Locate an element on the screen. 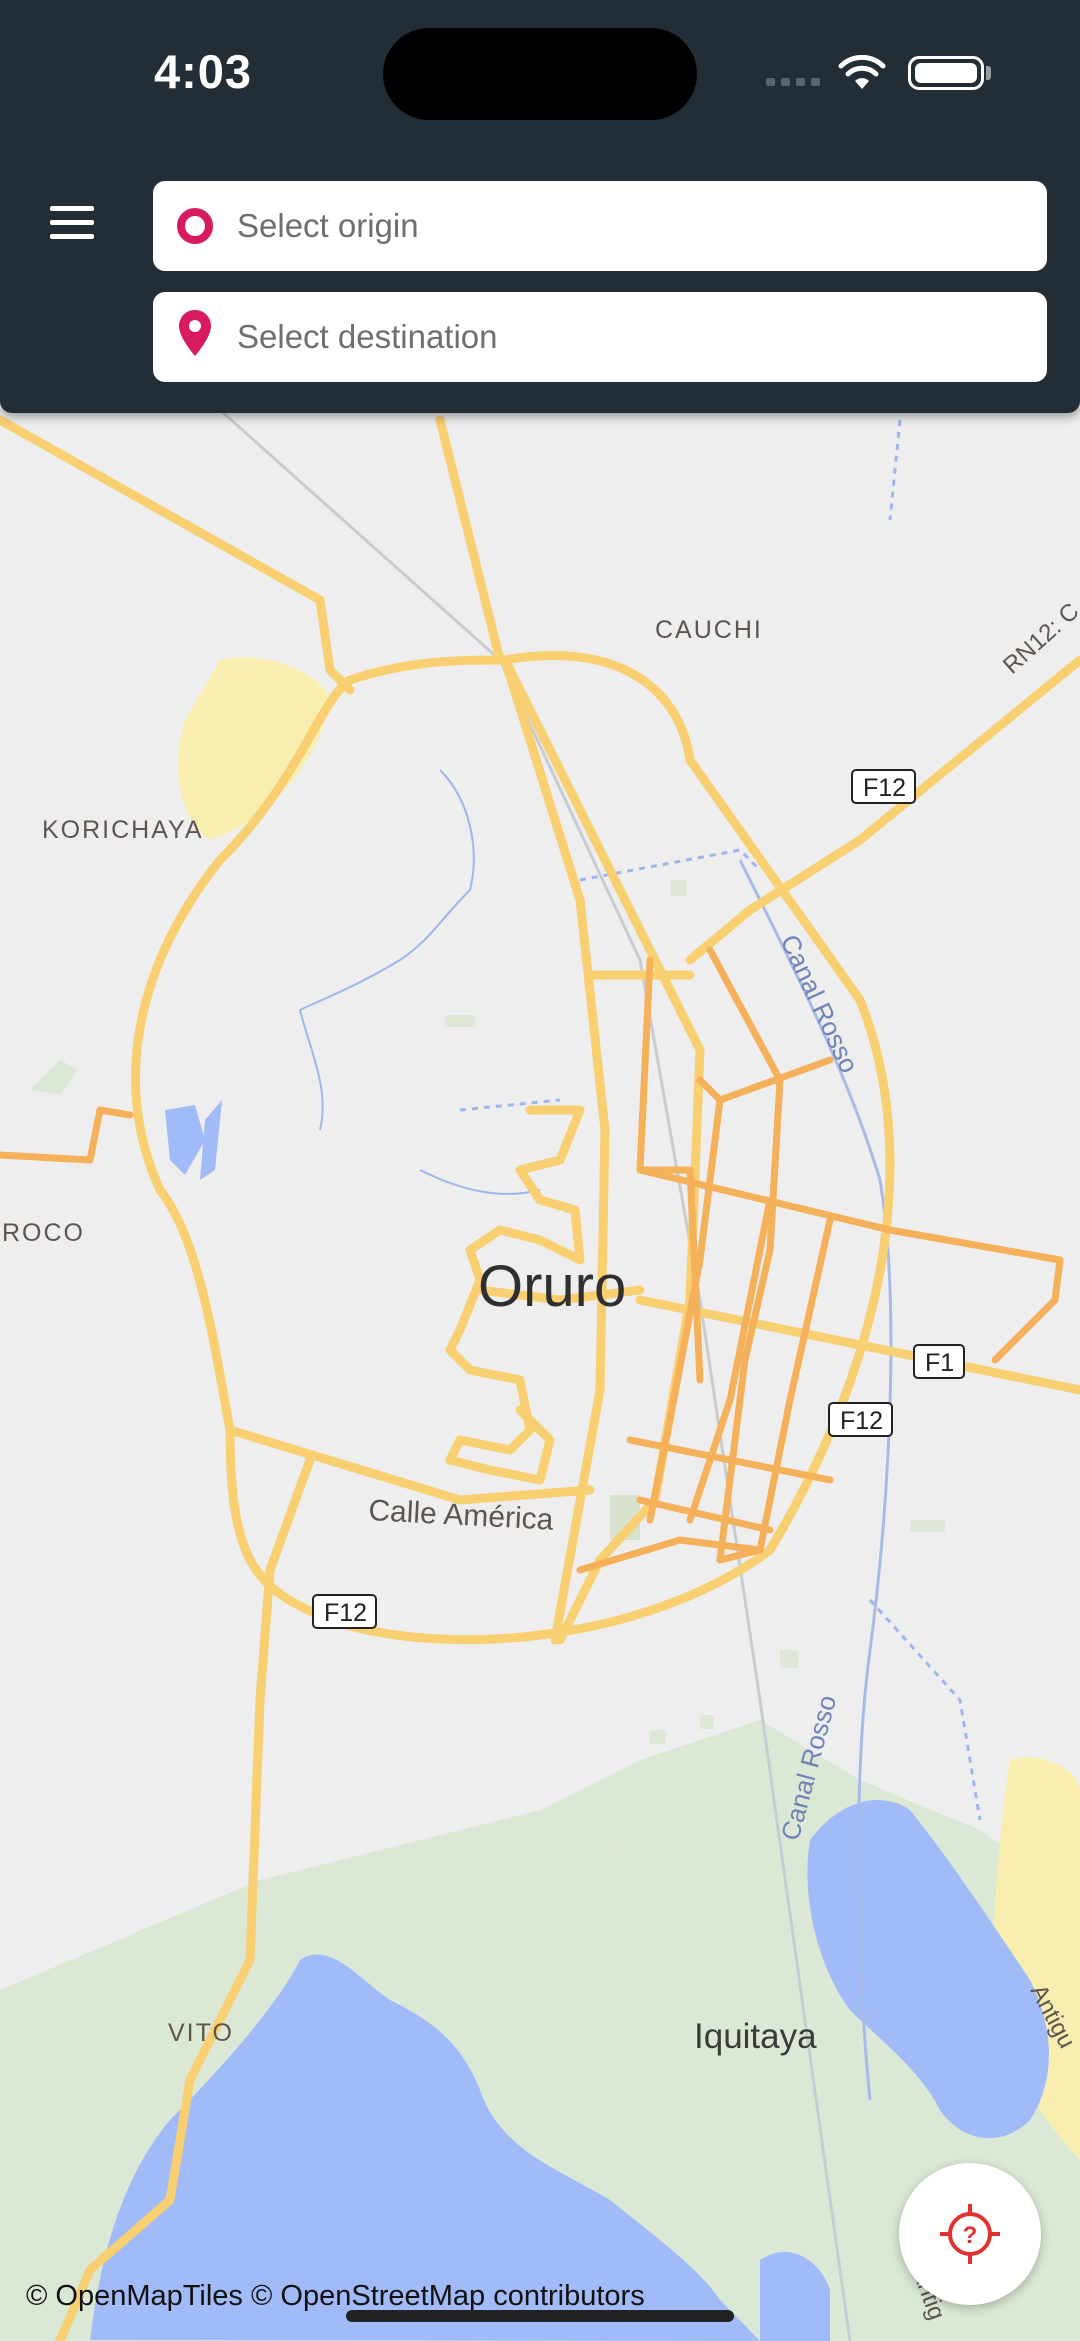 The image size is (1080, 2341). home-indicator is located at coordinates (540, 2316).